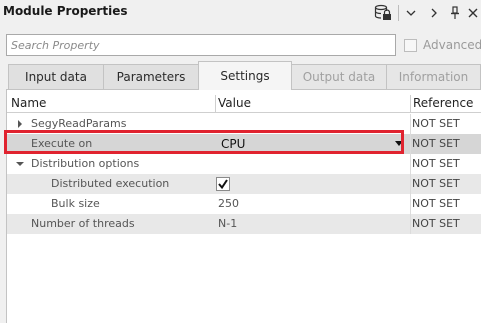  I want to click on table-row: Distribution options NOT SET, so click(244, 164).